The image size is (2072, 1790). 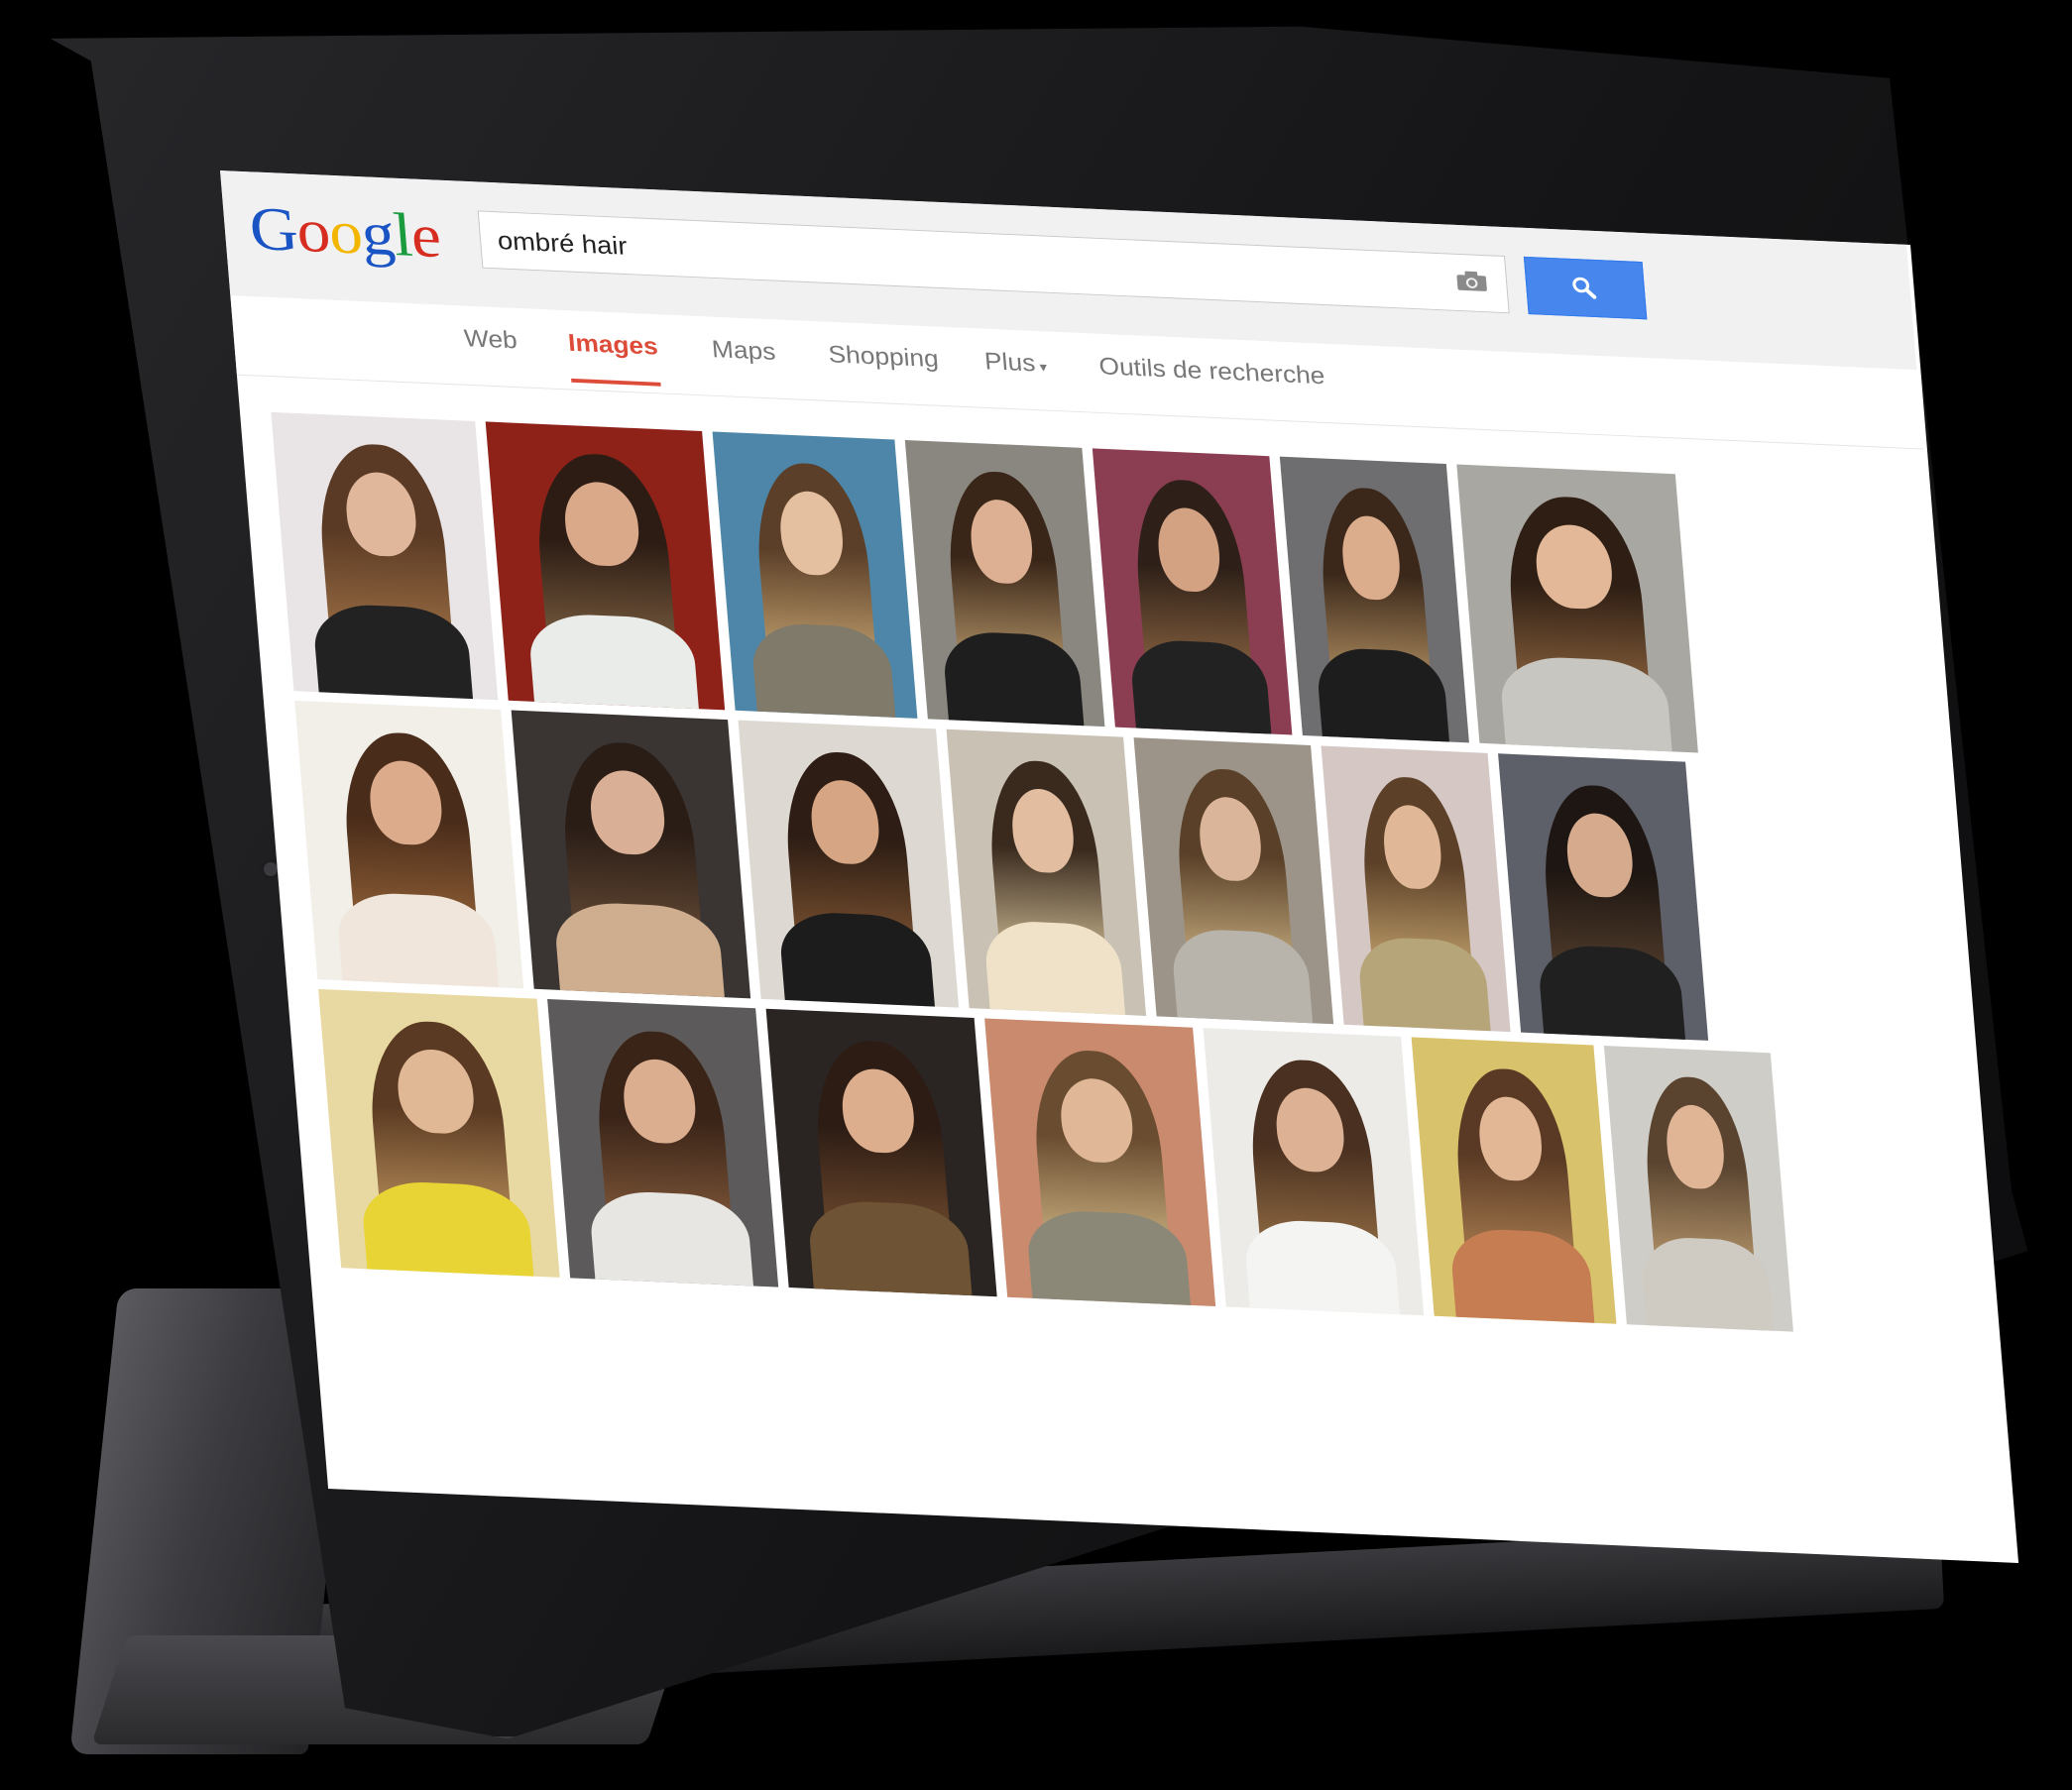 I want to click on chevron-down-icon: ▾, so click(x=1043, y=367).